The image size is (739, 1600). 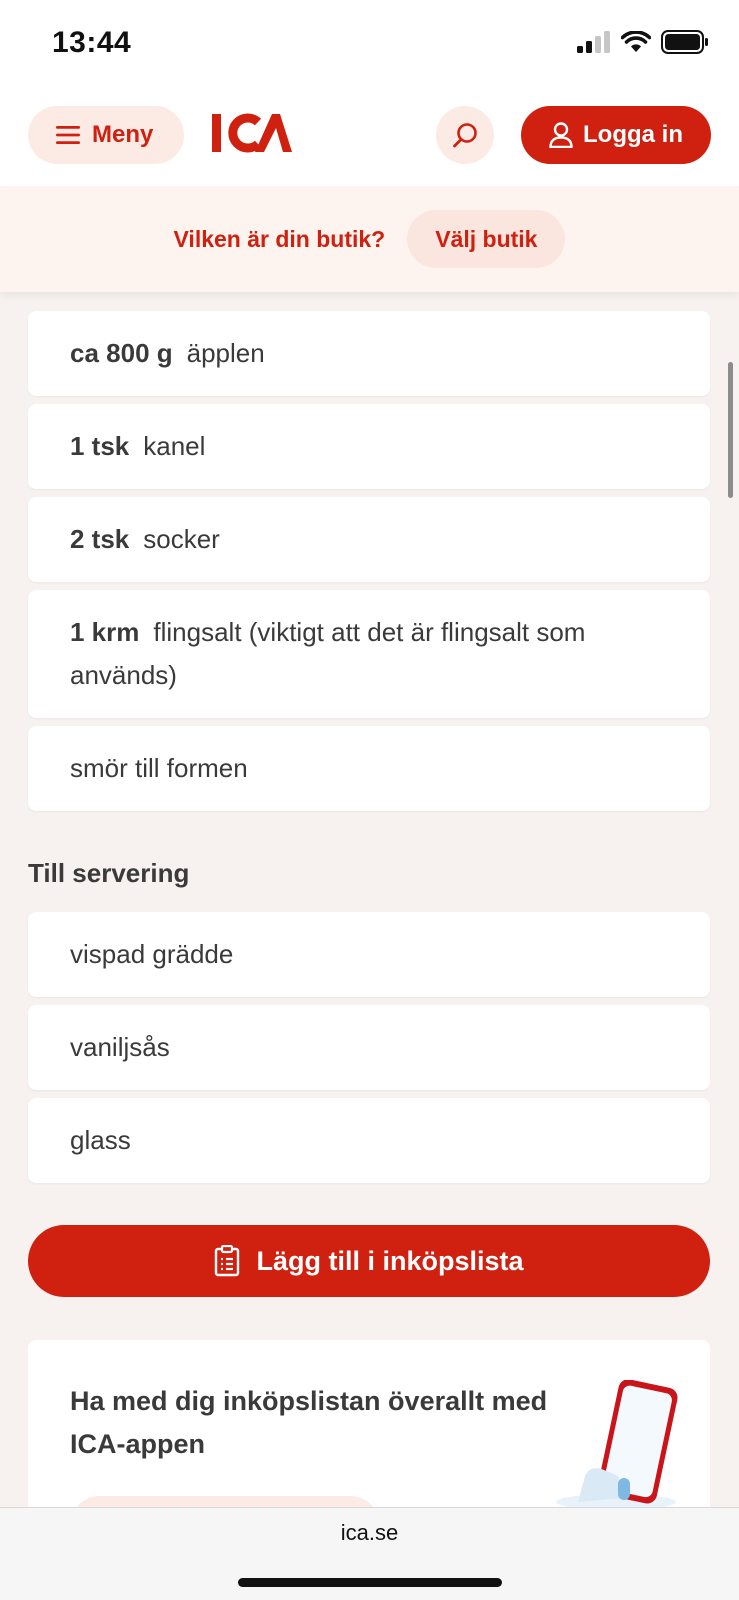 What do you see at coordinates (593, 42) in the screenshot?
I see `cellular-signal-icon` at bounding box center [593, 42].